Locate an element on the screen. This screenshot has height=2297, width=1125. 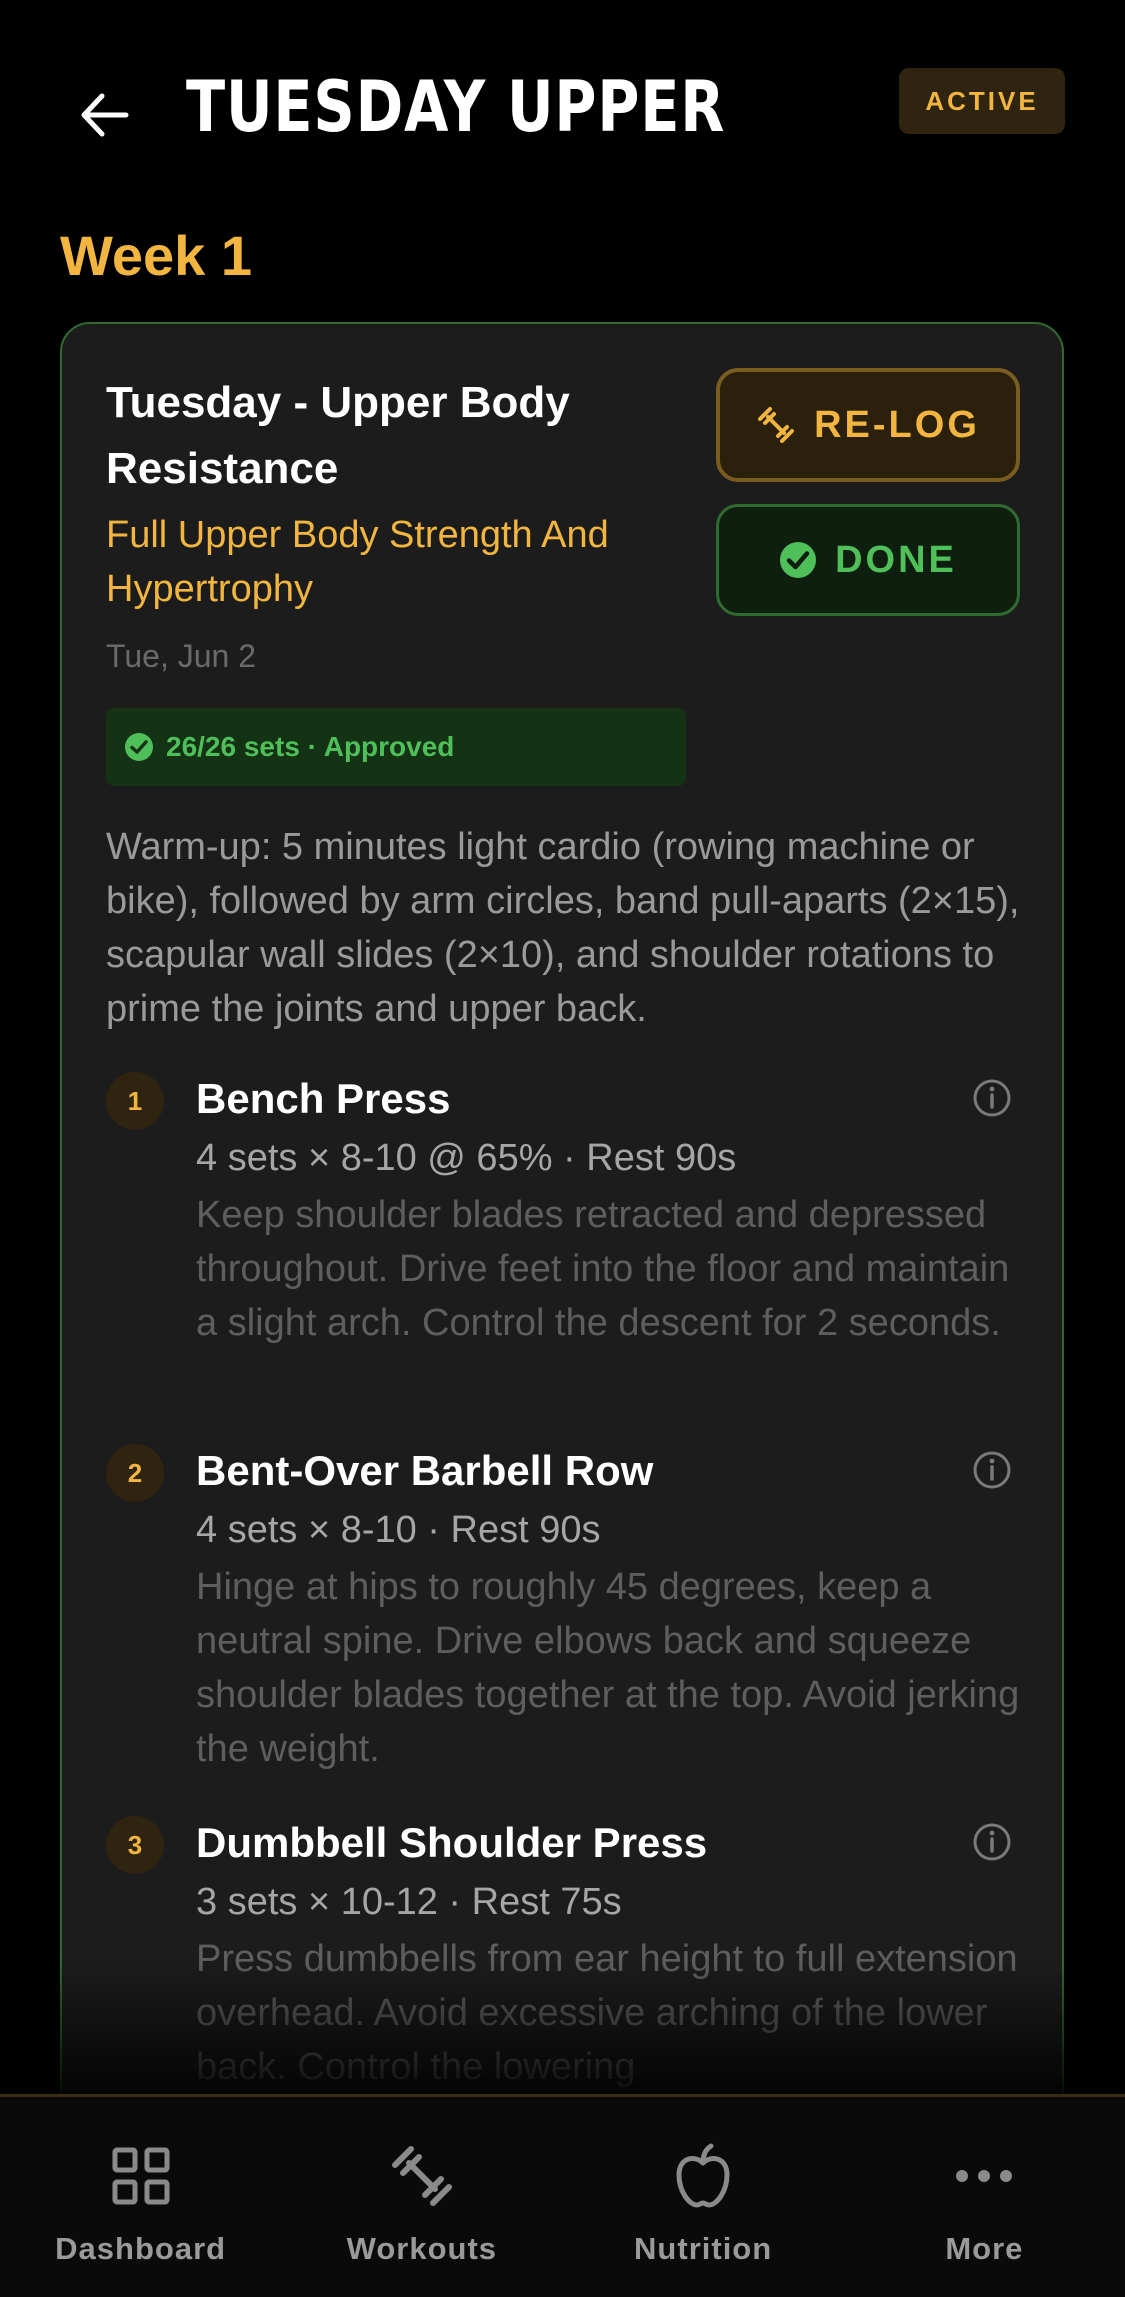
nav-label: Dashboard is located at coordinates (141, 2248).